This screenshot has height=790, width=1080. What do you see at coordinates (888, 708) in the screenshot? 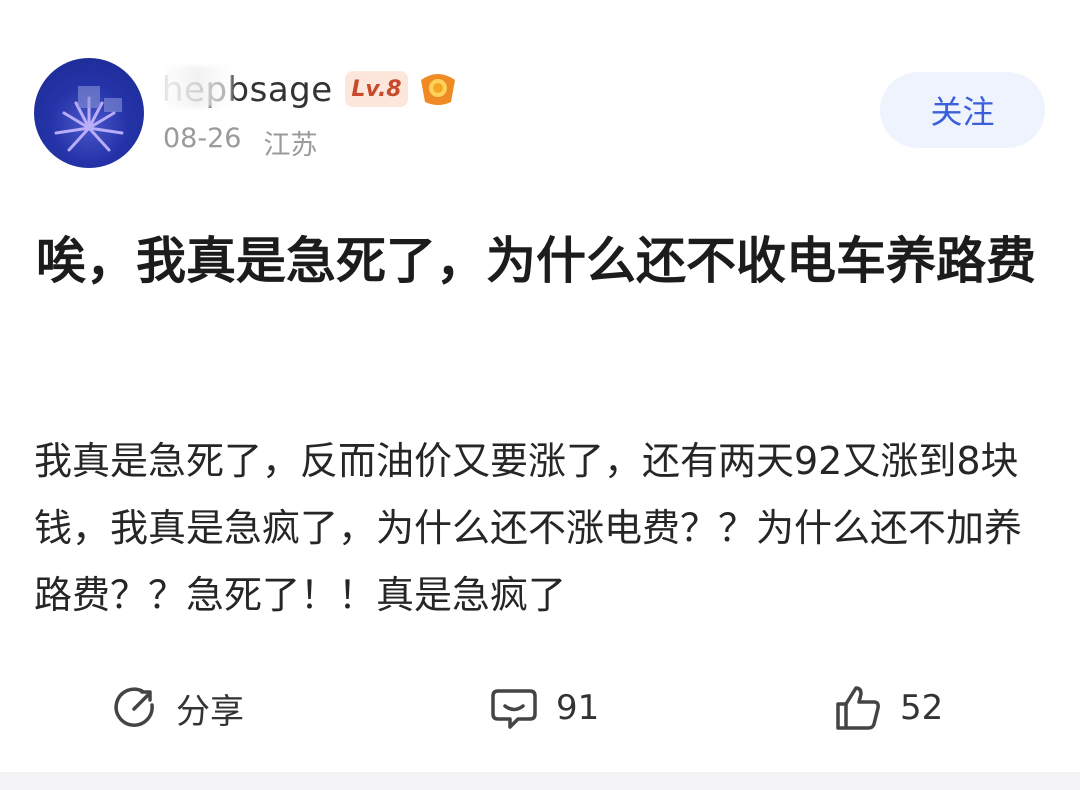
I see `like-button: 52` at bounding box center [888, 708].